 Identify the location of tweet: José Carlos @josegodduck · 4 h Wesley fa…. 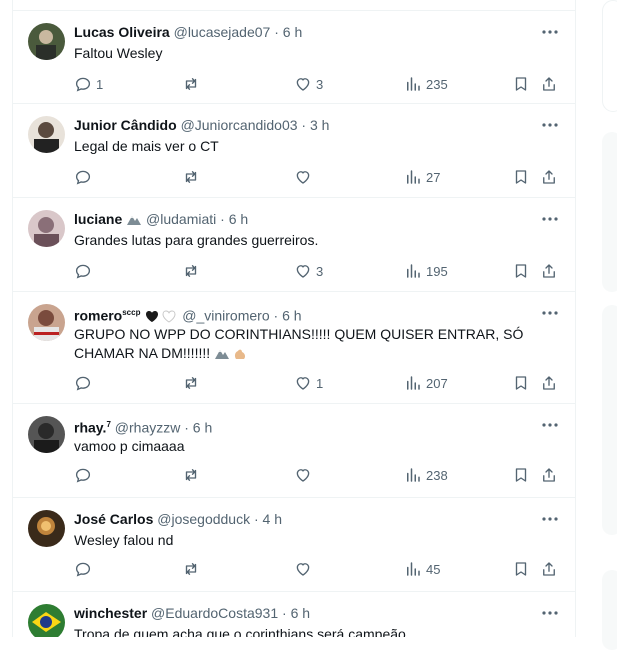
(294, 545).